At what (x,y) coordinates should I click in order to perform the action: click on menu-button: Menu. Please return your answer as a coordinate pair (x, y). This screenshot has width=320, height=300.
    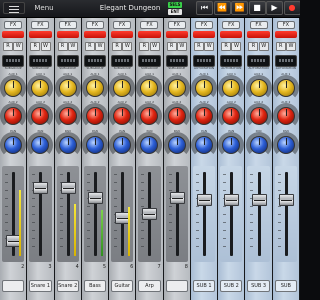
    Looking at the image, I should click on (44, 8).